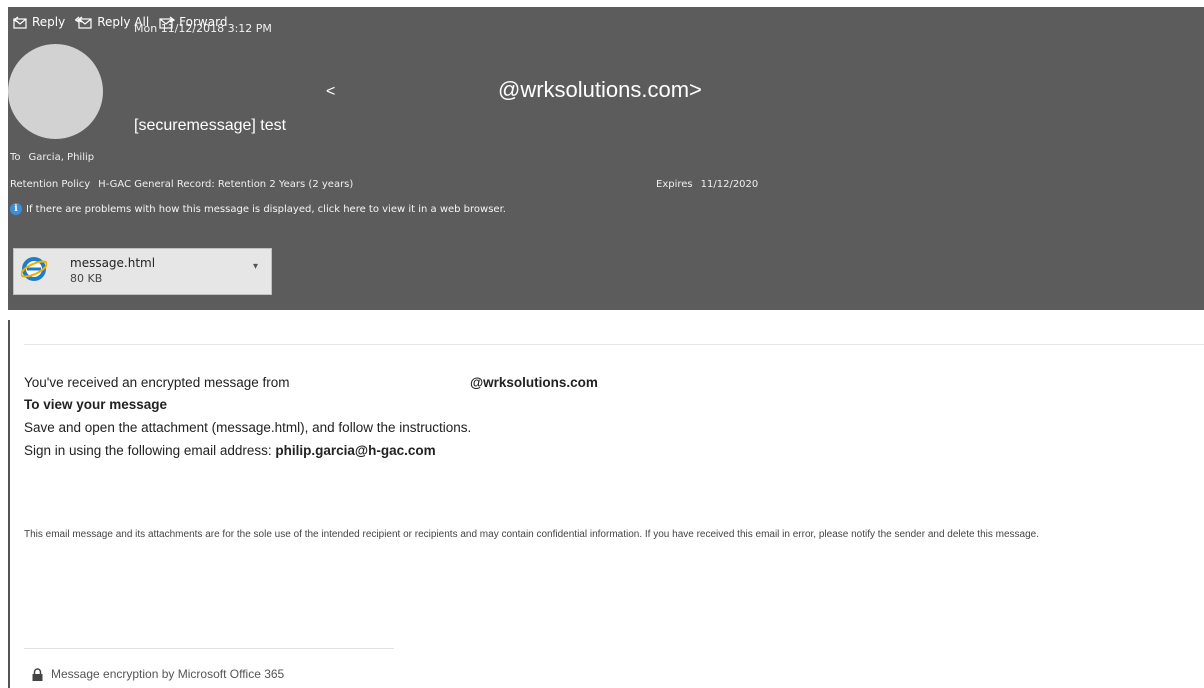 This screenshot has width=1204, height=688. What do you see at coordinates (15, 157) in the screenshot?
I see `to-label: To` at bounding box center [15, 157].